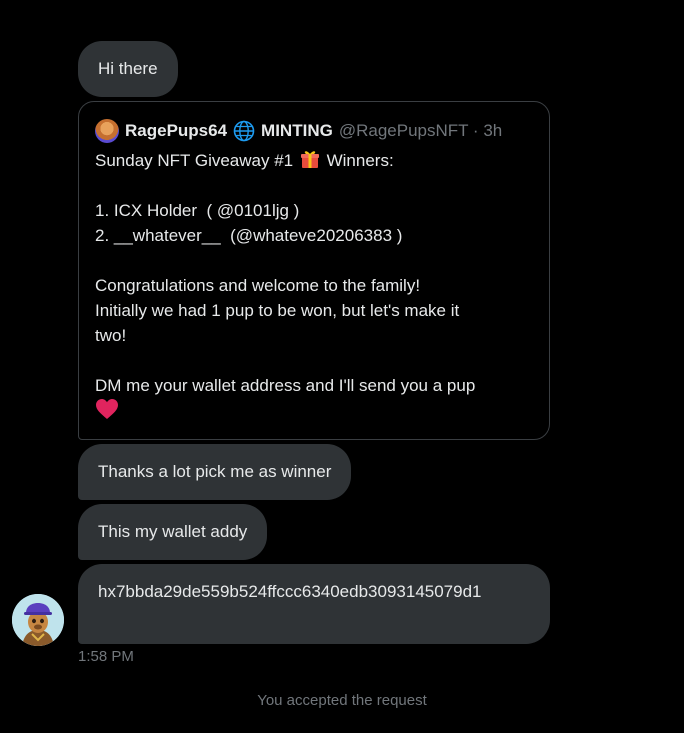 This screenshot has width=684, height=733. Describe the element at coordinates (297, 130) in the screenshot. I see `quoted-author-name-suffix: MINTING` at that location.